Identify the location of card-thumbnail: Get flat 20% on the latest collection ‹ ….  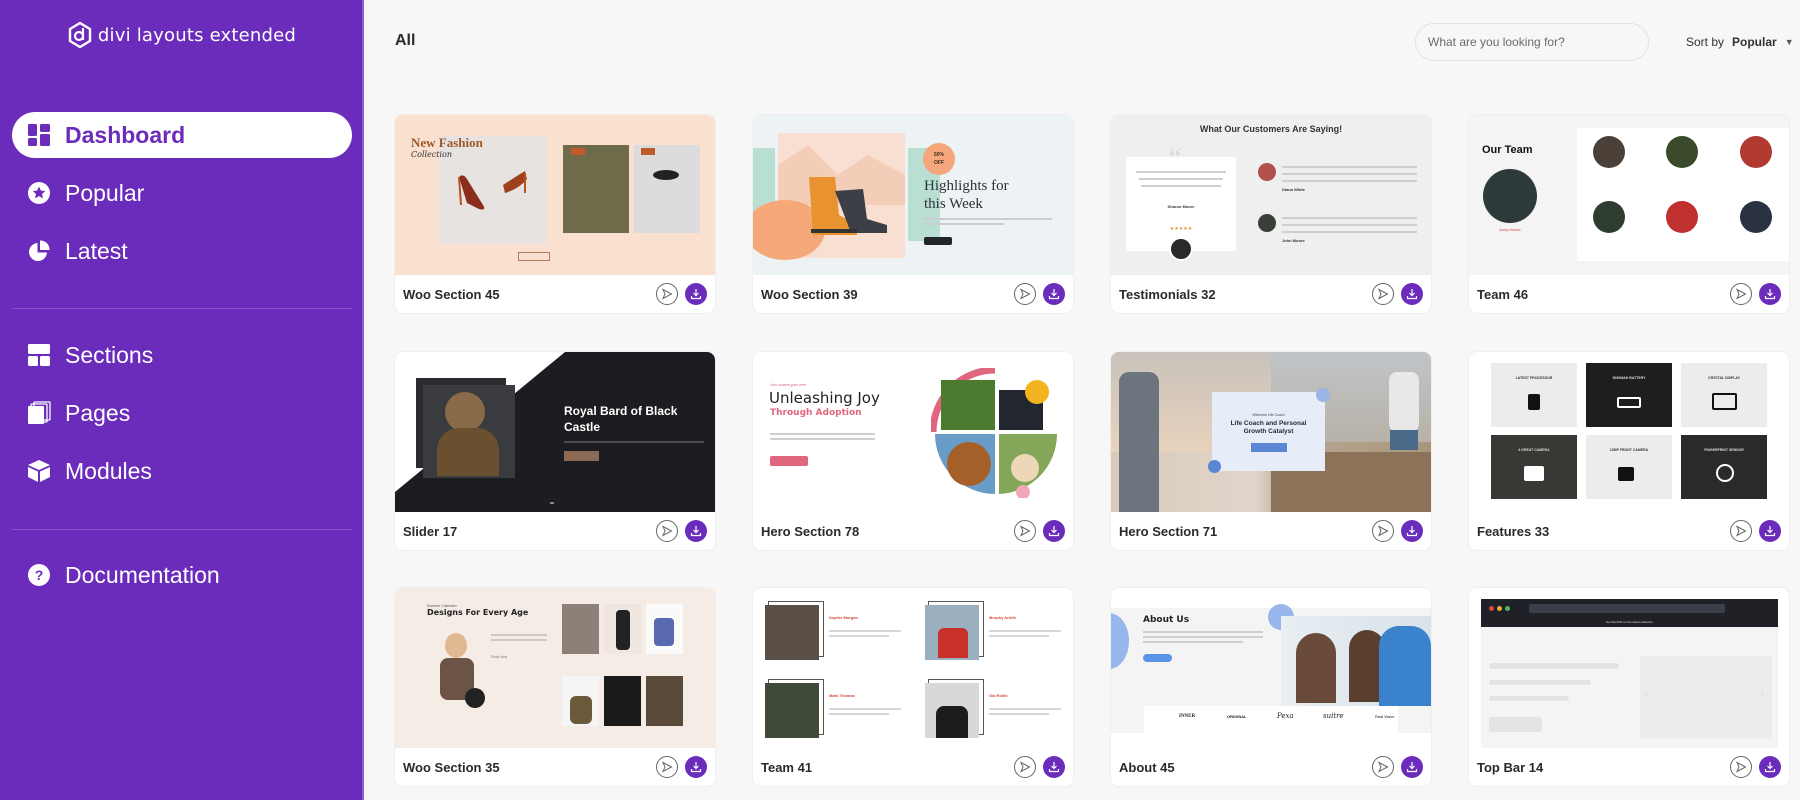
(1629, 668).